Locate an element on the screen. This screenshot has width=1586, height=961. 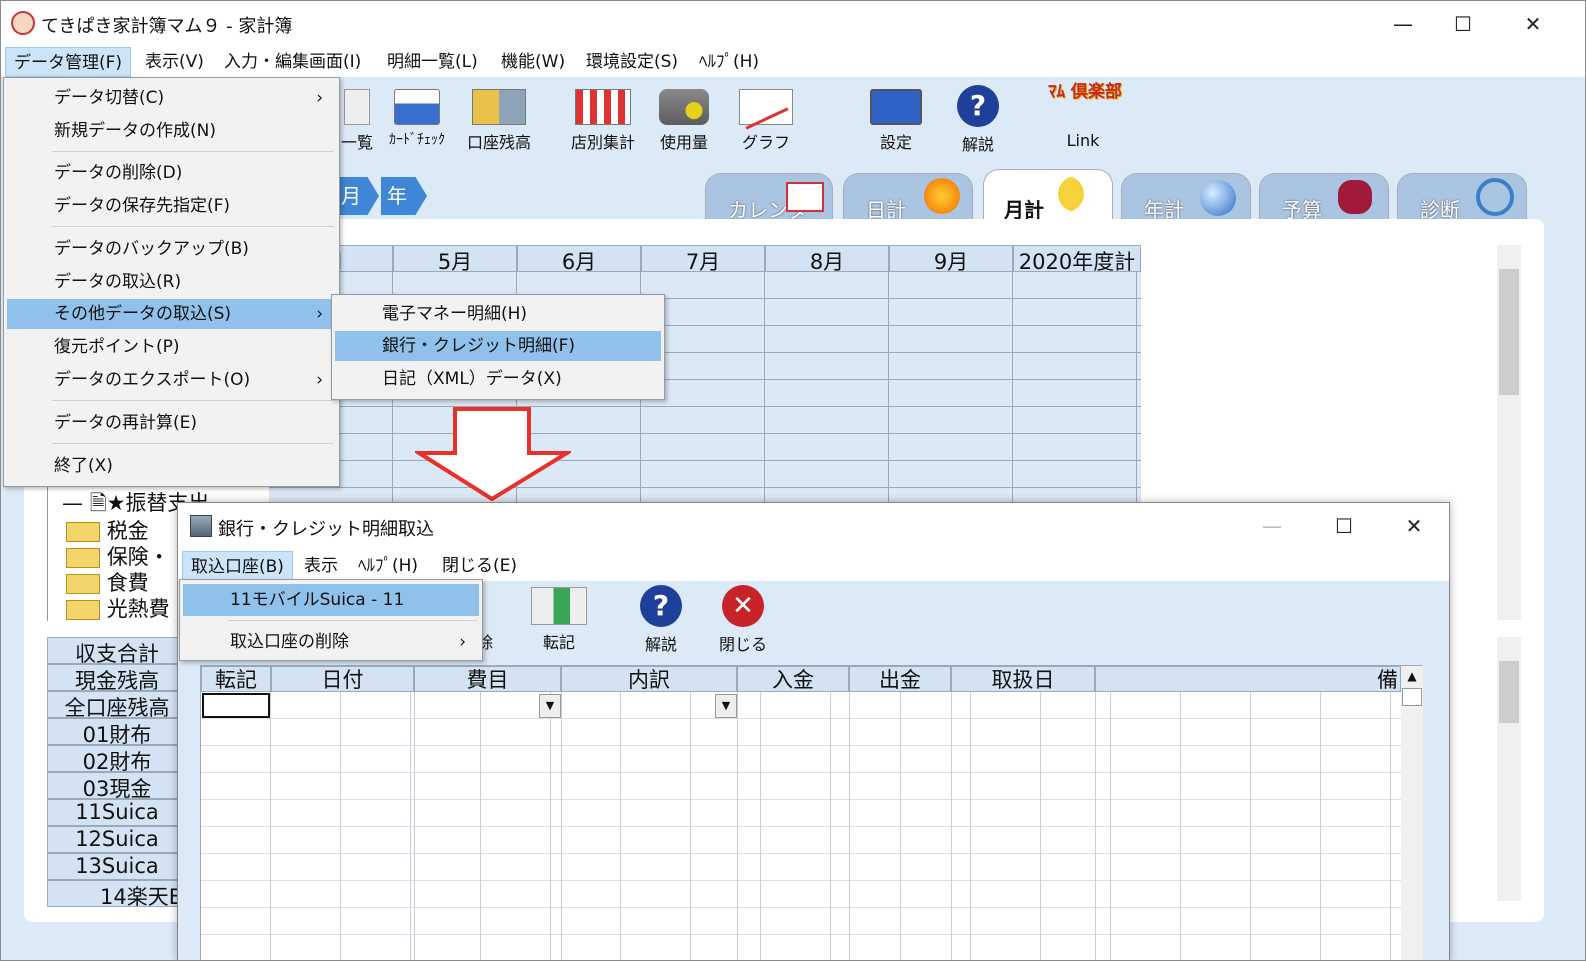
dialog-menu-bar: 取込口座(B) 表示 ﾍﾙﾌﾟ(H) 閉じる(E) is located at coordinates (813, 565).